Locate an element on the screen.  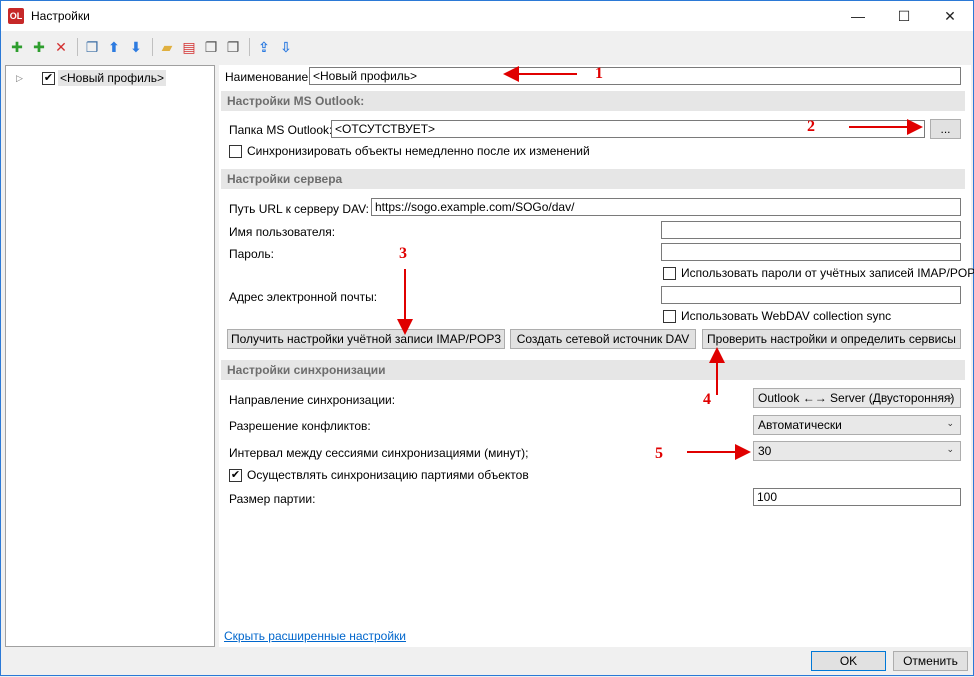
profile-label: <Новый профиль> is located at coordinates (112, 78).